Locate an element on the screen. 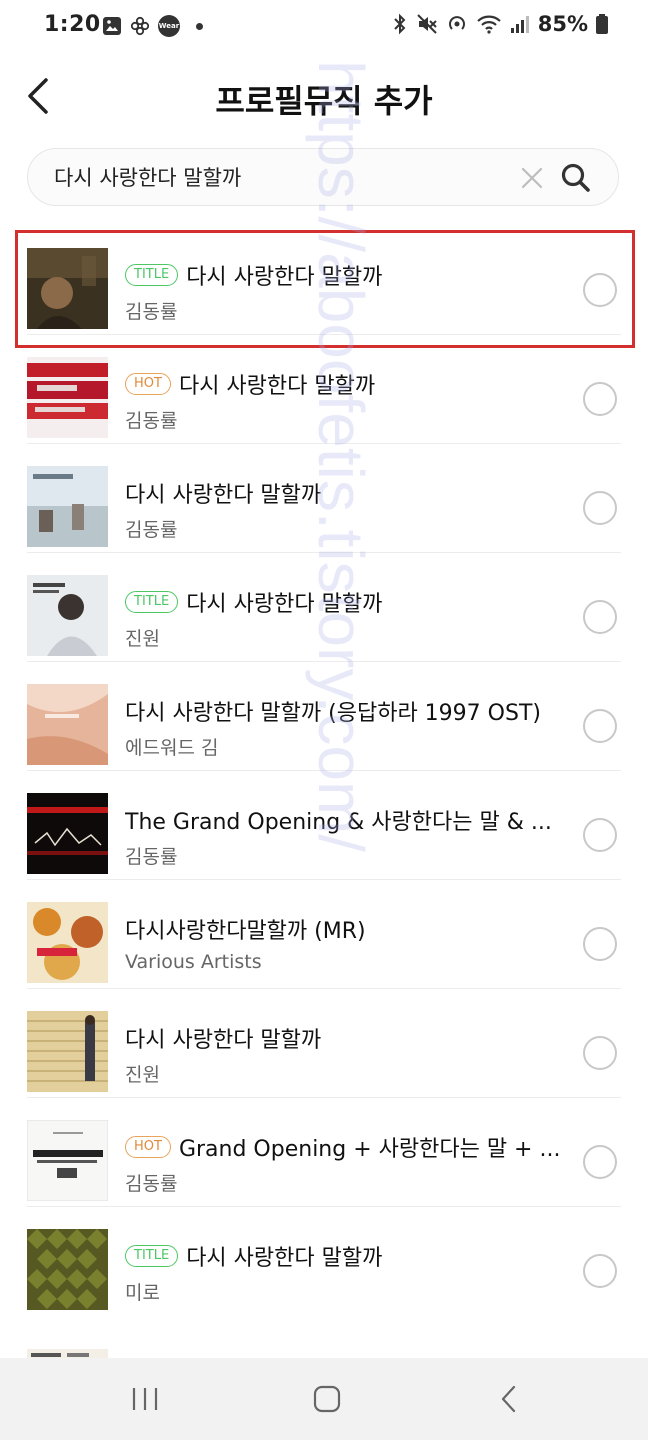 The height and width of the screenshot is (1440, 648). song-row: The Grand Opening & 사랑한다는 말 & ... 김동률 is located at coordinates (324, 825).